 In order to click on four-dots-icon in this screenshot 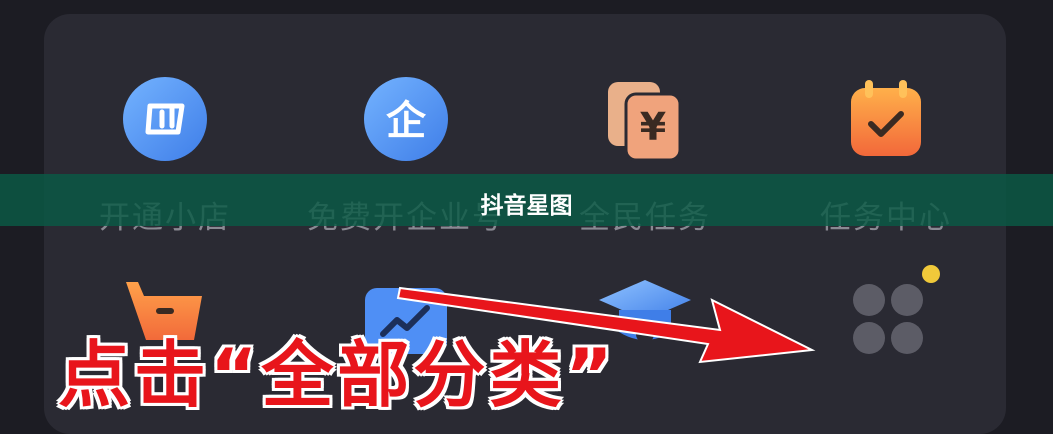, I will do `click(896, 309)`.